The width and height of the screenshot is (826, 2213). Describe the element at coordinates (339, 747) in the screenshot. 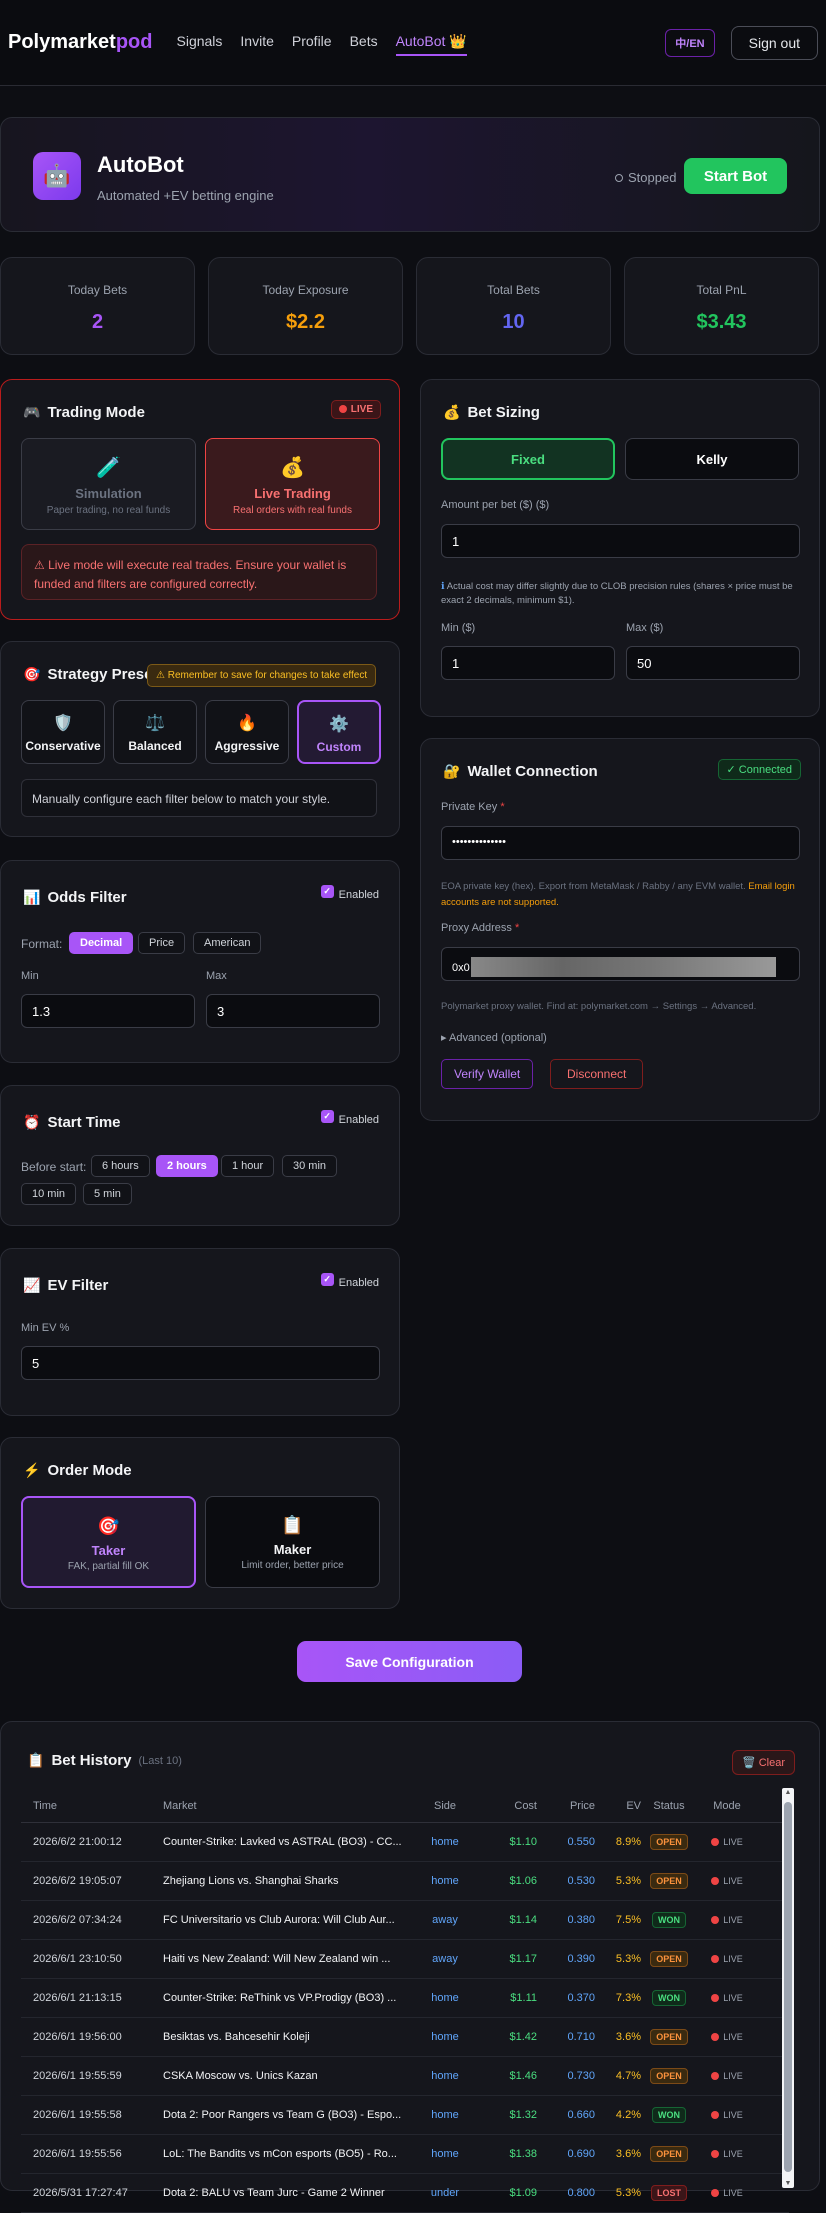

I see `preset-label: Custom` at that location.